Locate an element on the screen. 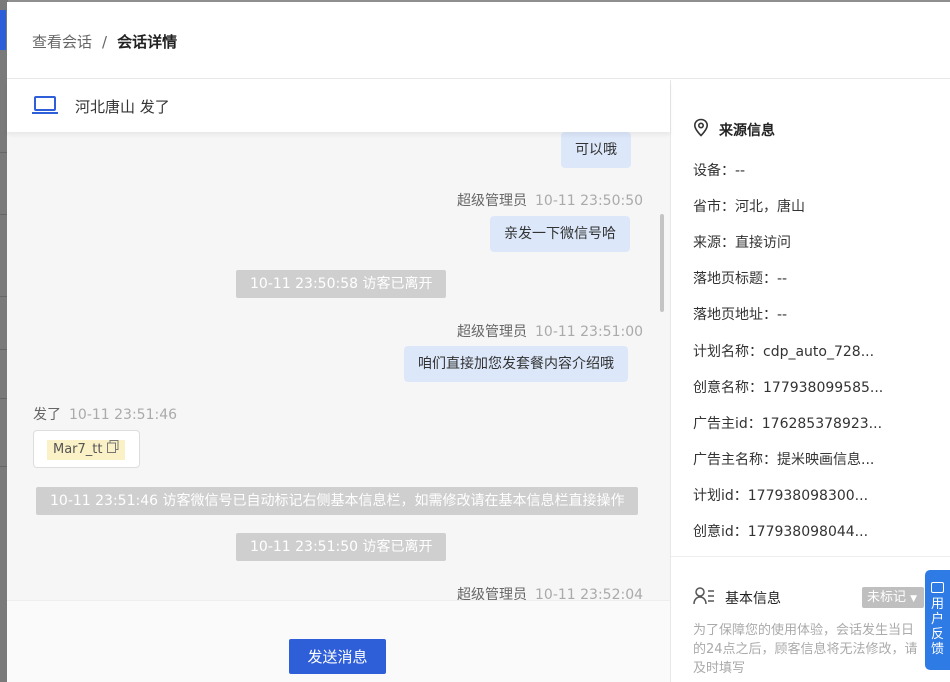 Image resolution: width=950 pixels, height=682 pixels. chat-footer: 发送消息 is located at coordinates (338, 641).